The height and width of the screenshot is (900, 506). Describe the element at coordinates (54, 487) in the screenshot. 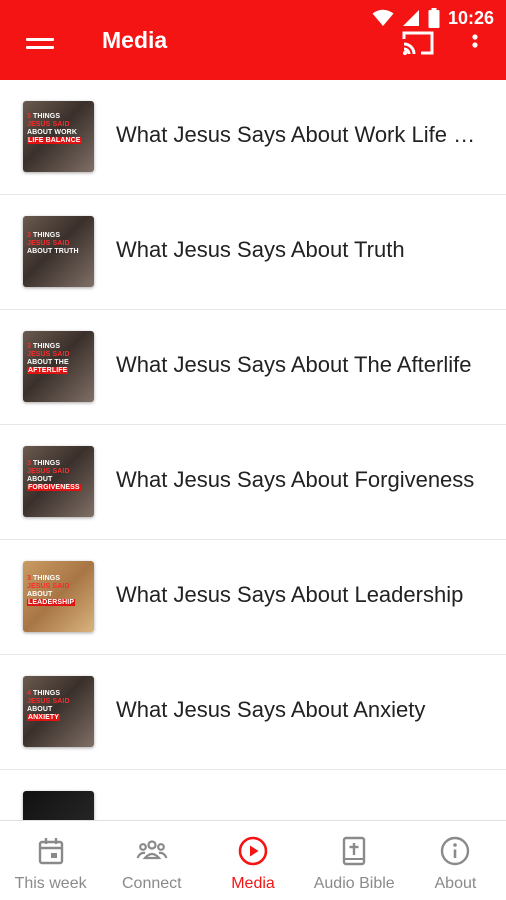

I see `thumb-line4: FORGIVENESS` at that location.